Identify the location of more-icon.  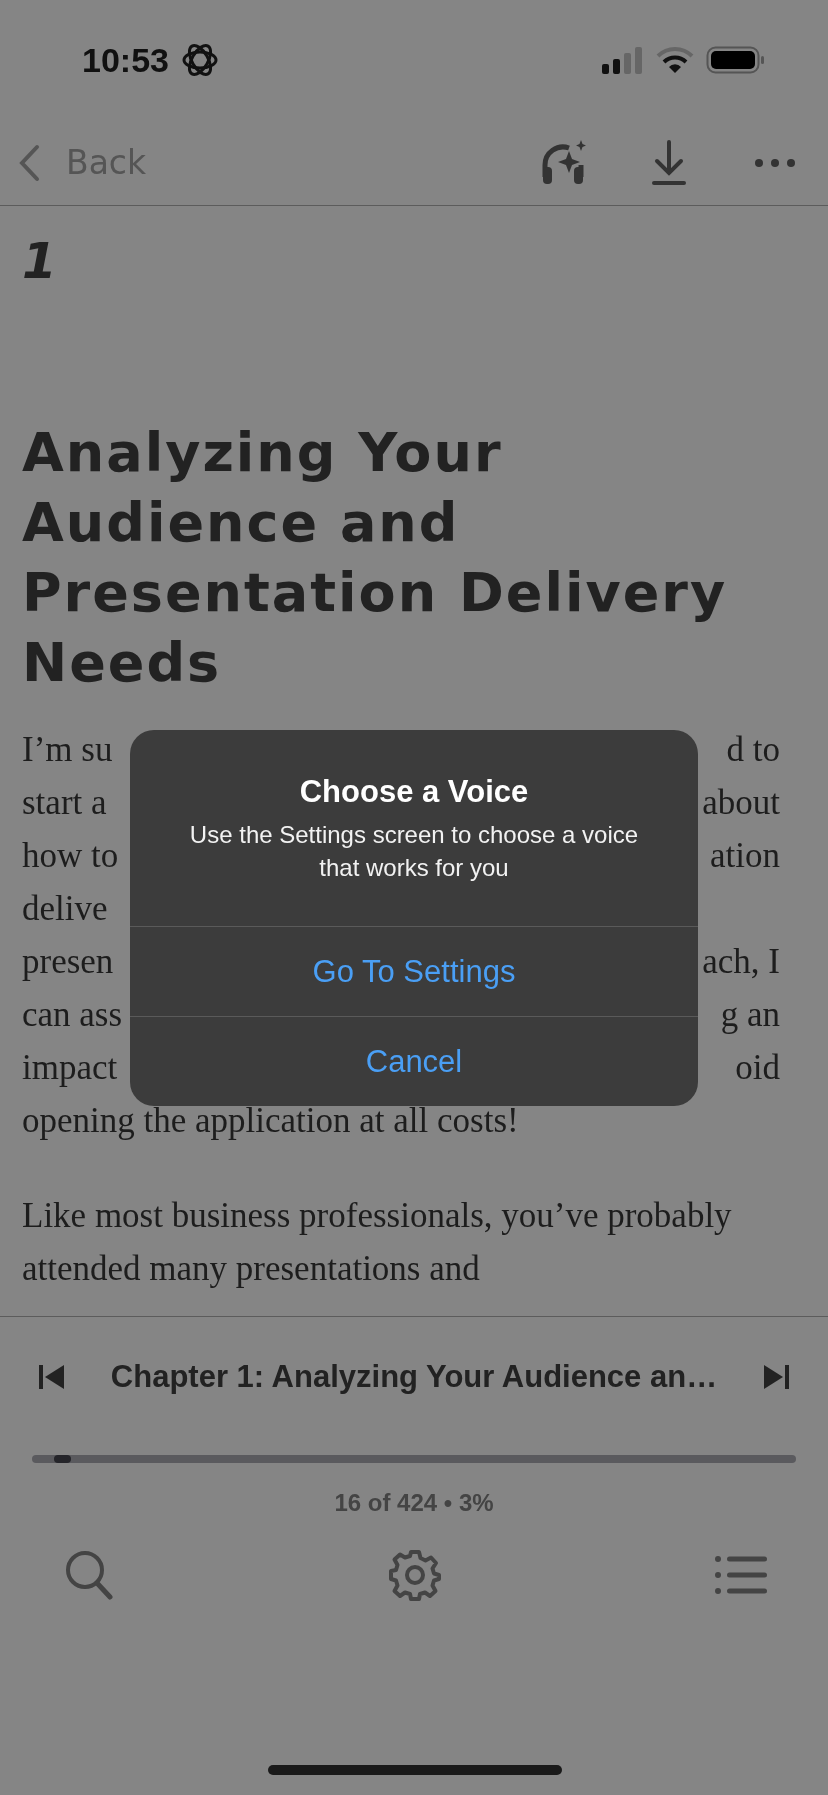
(775, 162).